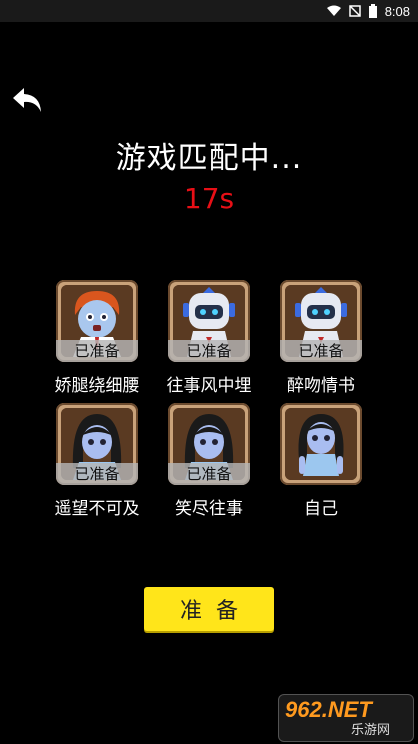 The image size is (418, 744). What do you see at coordinates (333, 10) in the screenshot?
I see `wifi-icon` at bounding box center [333, 10].